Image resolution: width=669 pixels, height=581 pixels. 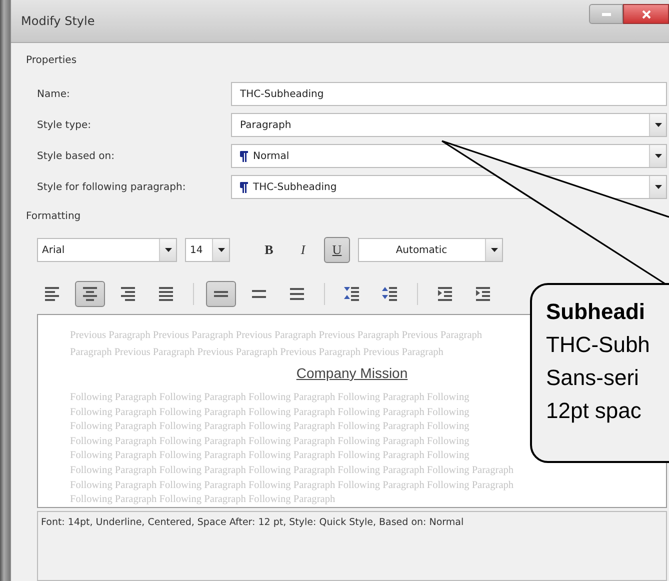 I want to click on font-dropdown: Arial, so click(x=107, y=250).